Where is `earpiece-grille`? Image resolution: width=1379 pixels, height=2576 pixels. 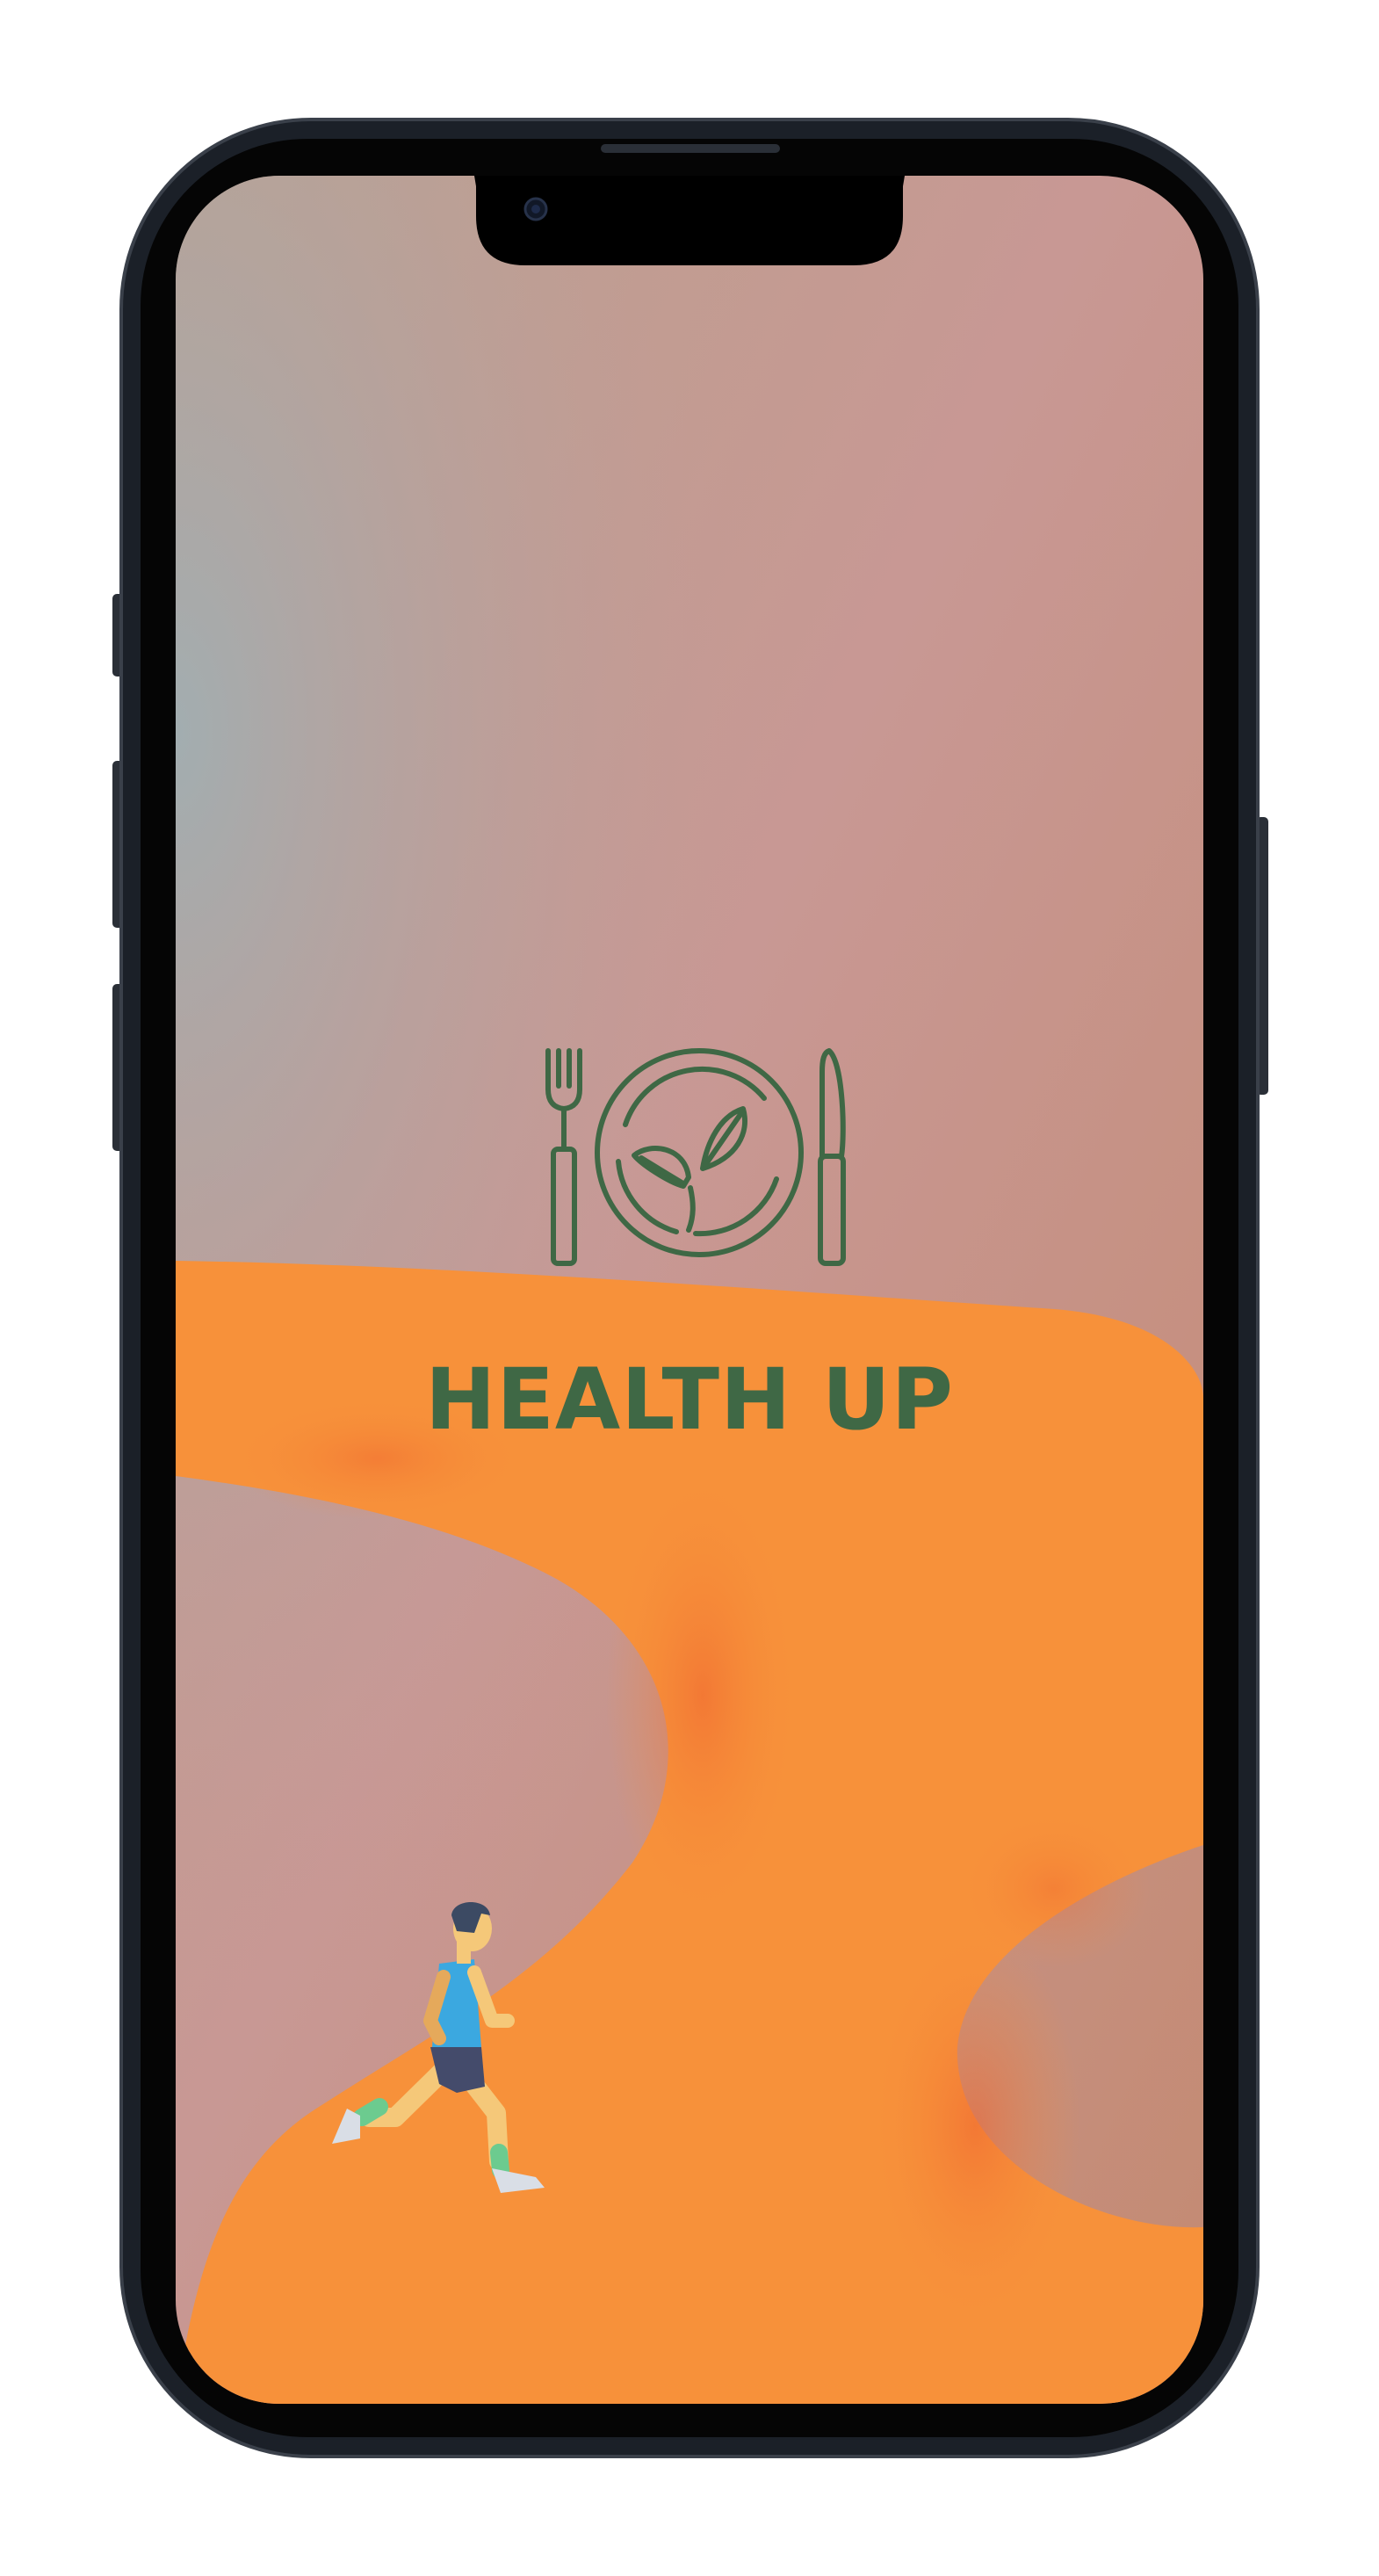 earpiece-grille is located at coordinates (690, 148).